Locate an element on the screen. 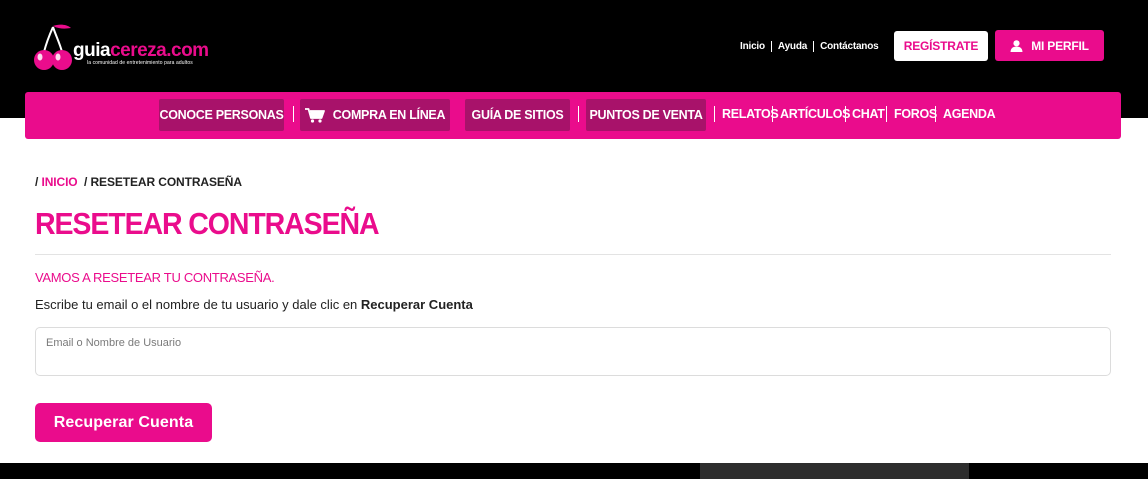 Image resolution: width=1148 pixels, height=479 pixels. profile-button: MI PERFIL is located at coordinates (1049, 45).